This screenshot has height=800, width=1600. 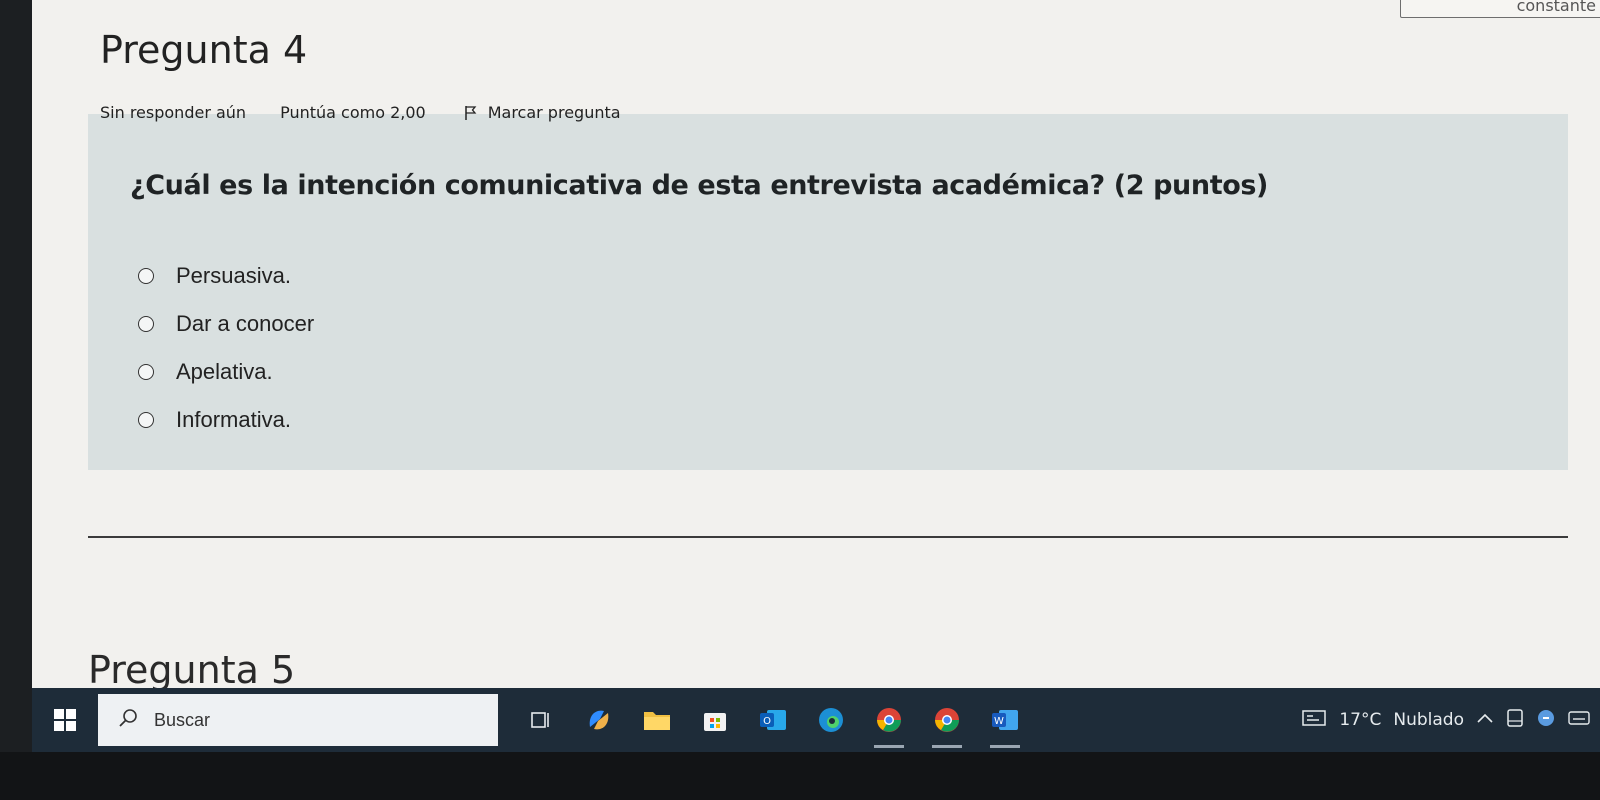 I want to click on top-right-text: constante, so click(x=1556, y=7).